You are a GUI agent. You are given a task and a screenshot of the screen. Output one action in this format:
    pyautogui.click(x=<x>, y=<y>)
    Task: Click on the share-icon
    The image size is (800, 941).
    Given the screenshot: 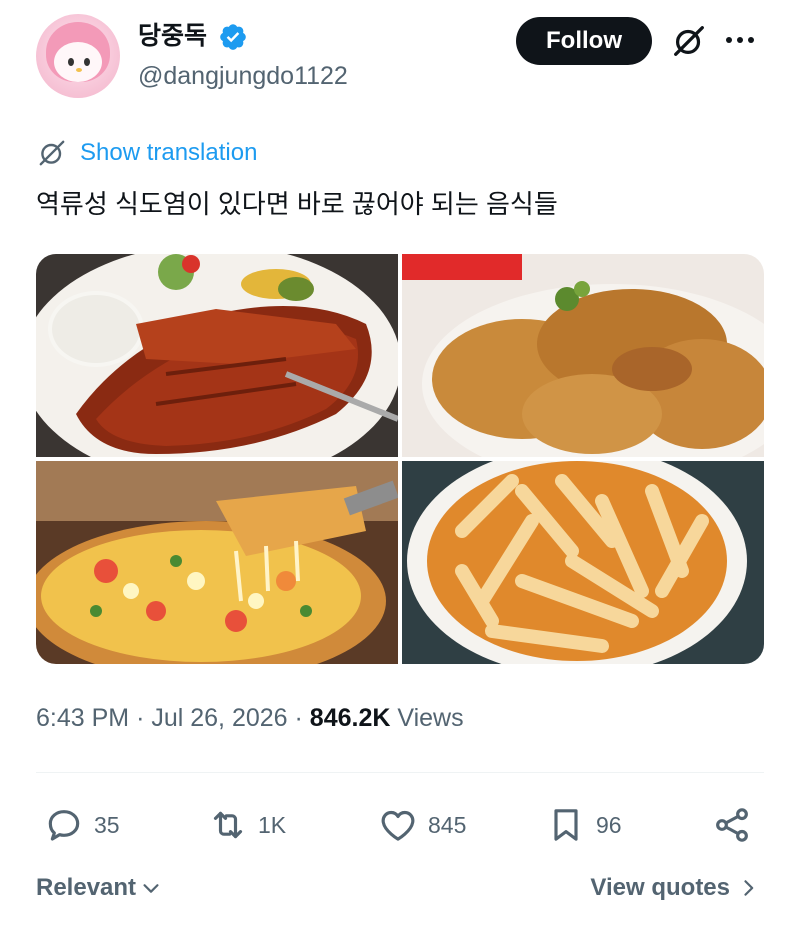 What is the action you would take?
    pyautogui.click(x=732, y=825)
    